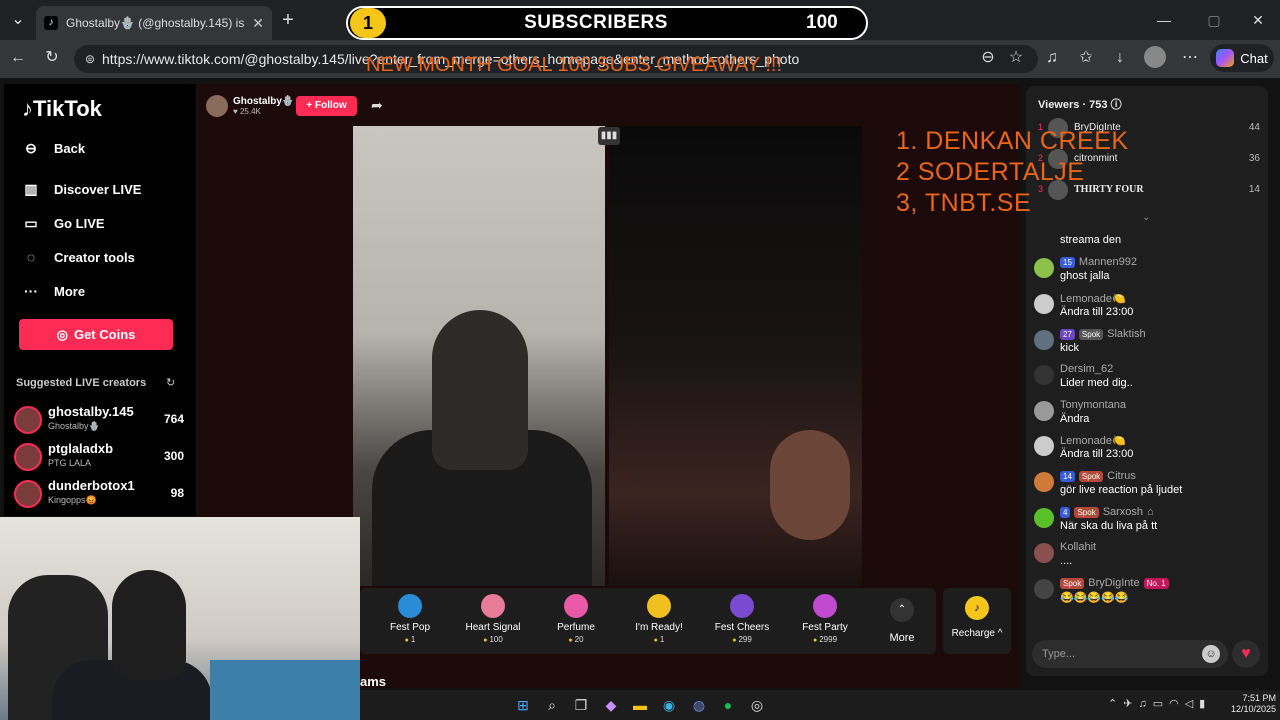 The height and width of the screenshot is (720, 1280). Describe the element at coordinates (576, 621) in the screenshot. I see `gift-item: Perfume 20` at that location.